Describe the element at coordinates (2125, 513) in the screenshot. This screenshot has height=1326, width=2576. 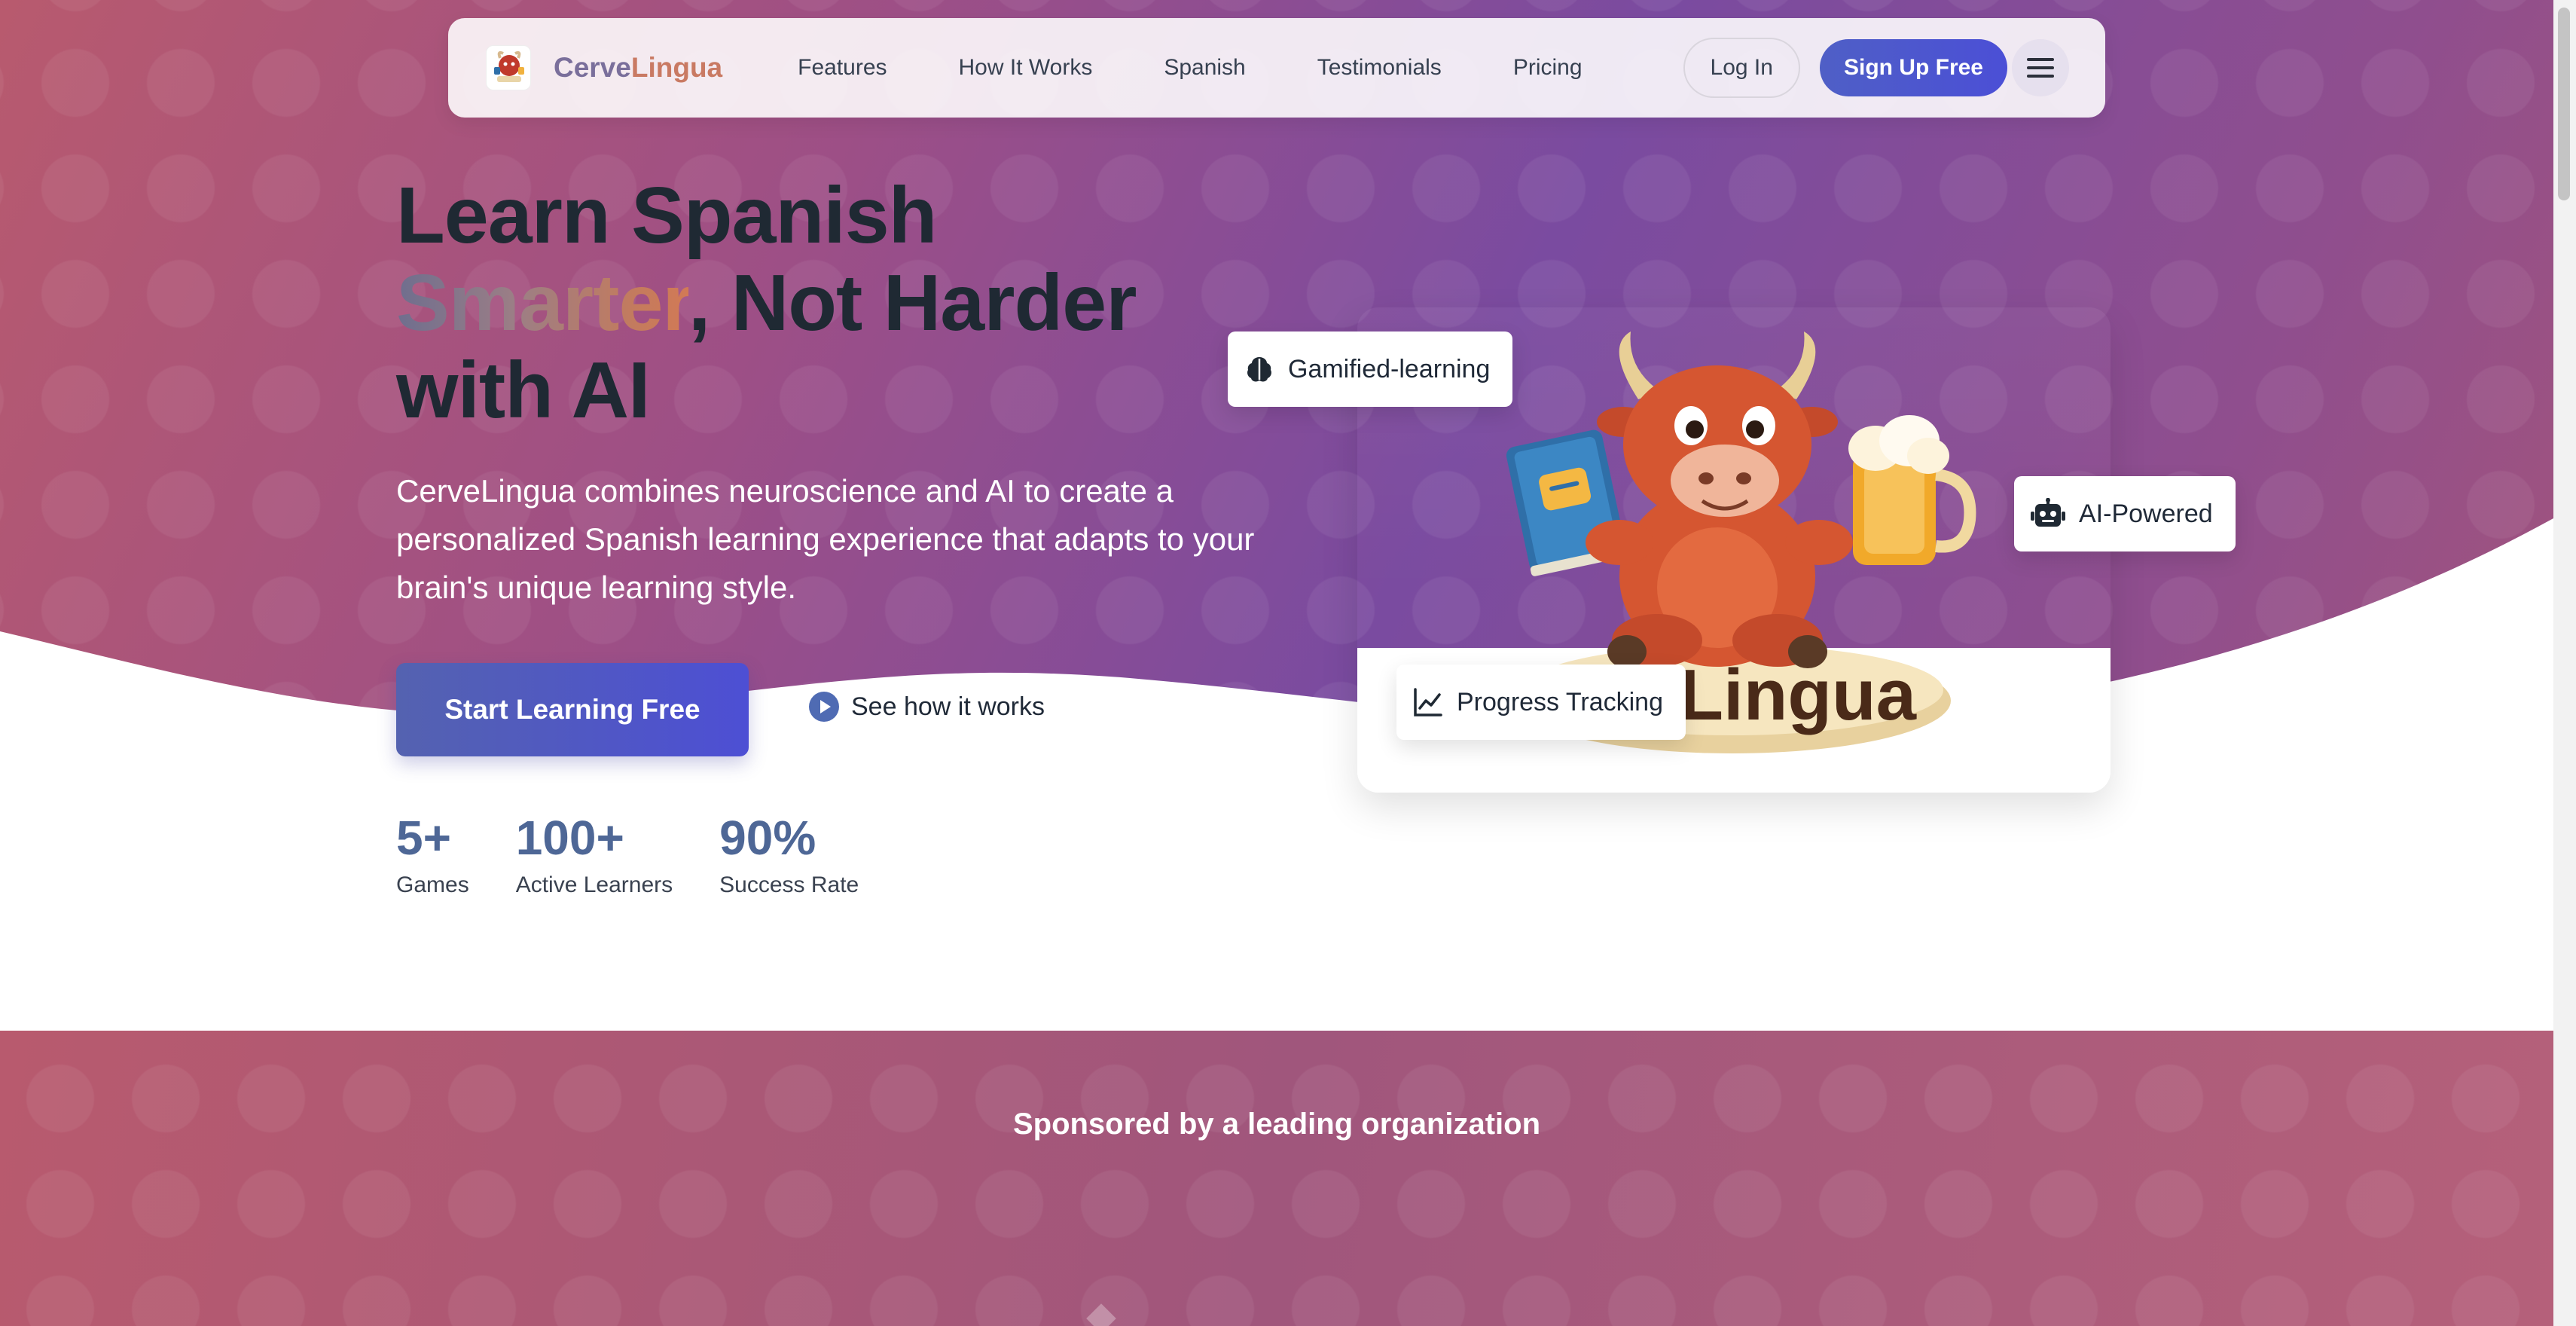
I see `chip-ai-powered: AI-Powered` at that location.